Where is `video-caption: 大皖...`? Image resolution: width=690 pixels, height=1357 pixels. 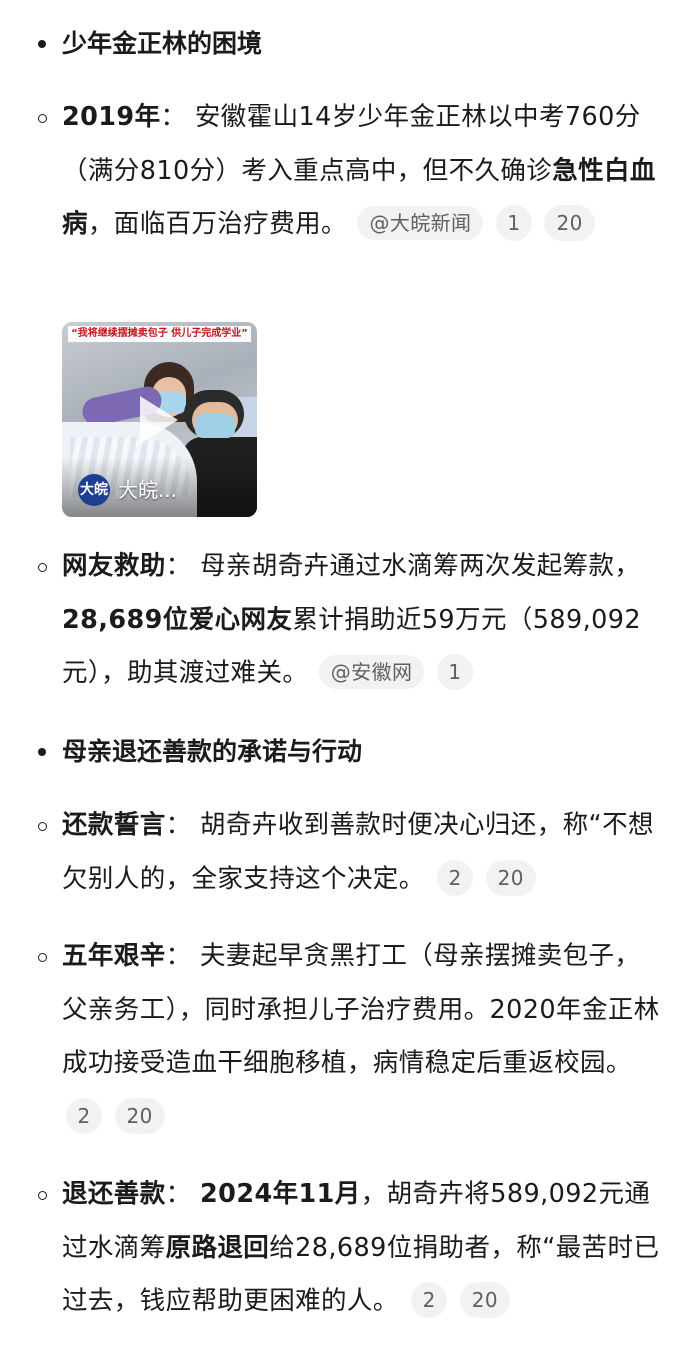
video-caption: 大皖... is located at coordinates (148, 490).